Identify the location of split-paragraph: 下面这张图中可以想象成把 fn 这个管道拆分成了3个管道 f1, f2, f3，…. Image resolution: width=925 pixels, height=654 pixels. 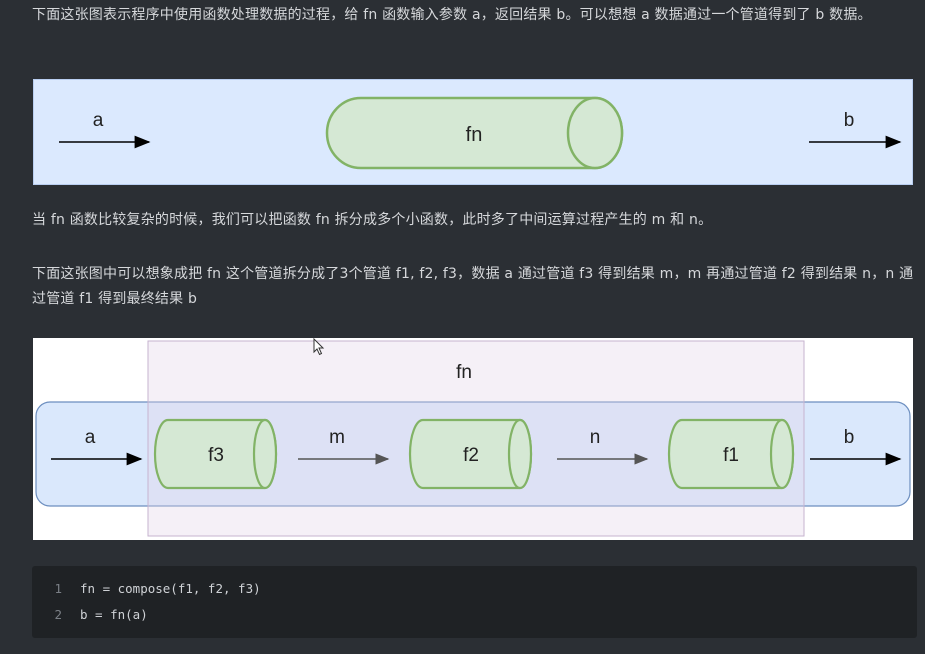
(473, 286).